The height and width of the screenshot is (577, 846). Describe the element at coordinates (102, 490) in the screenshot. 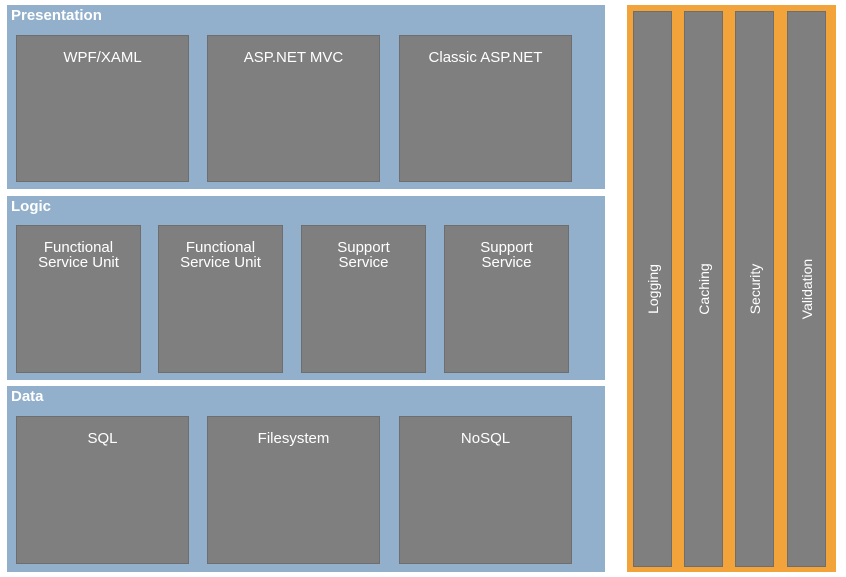

I see `sql-box: SQL` at that location.